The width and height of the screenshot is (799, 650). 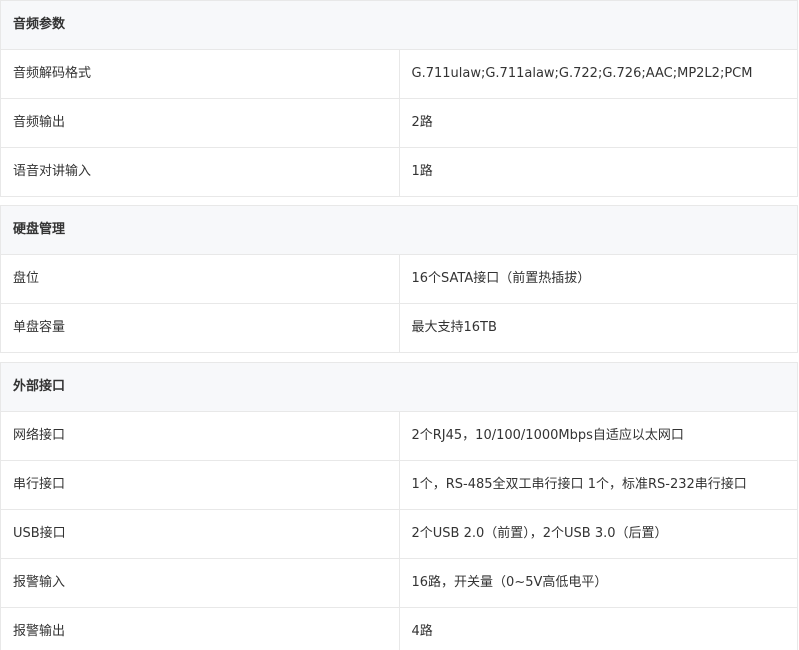 I want to click on spec-row: 单盘容量 最大支持16TB, so click(x=399, y=328).